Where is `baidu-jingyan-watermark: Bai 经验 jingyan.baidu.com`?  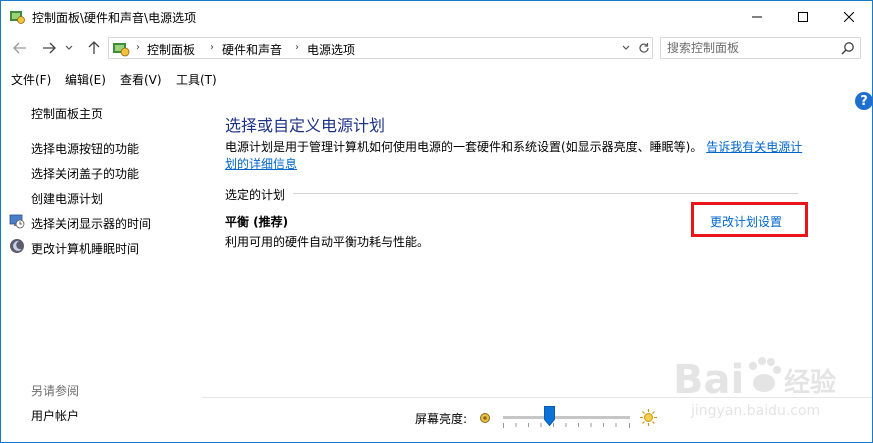
baidu-jingyan-watermark: Bai 经验 jingyan.baidu.com is located at coordinates (754, 388).